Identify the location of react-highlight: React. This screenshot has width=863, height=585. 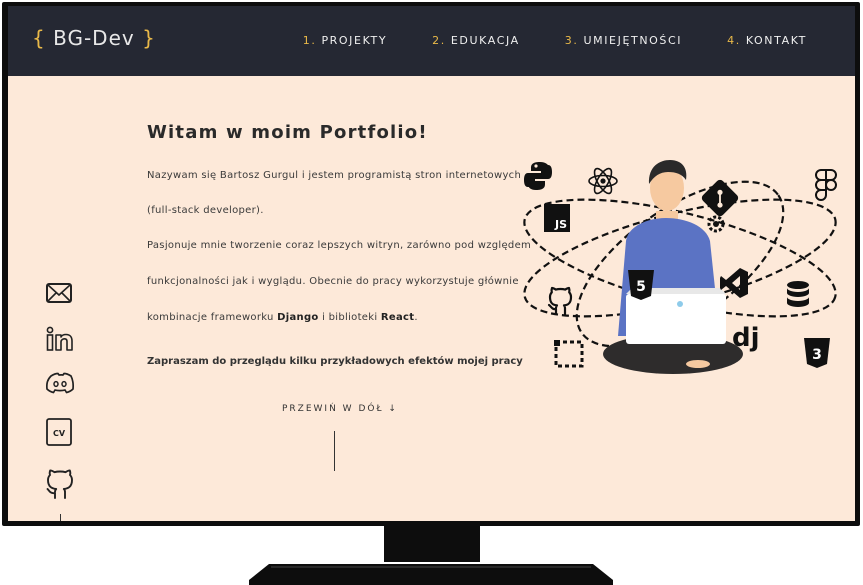
(397, 317).